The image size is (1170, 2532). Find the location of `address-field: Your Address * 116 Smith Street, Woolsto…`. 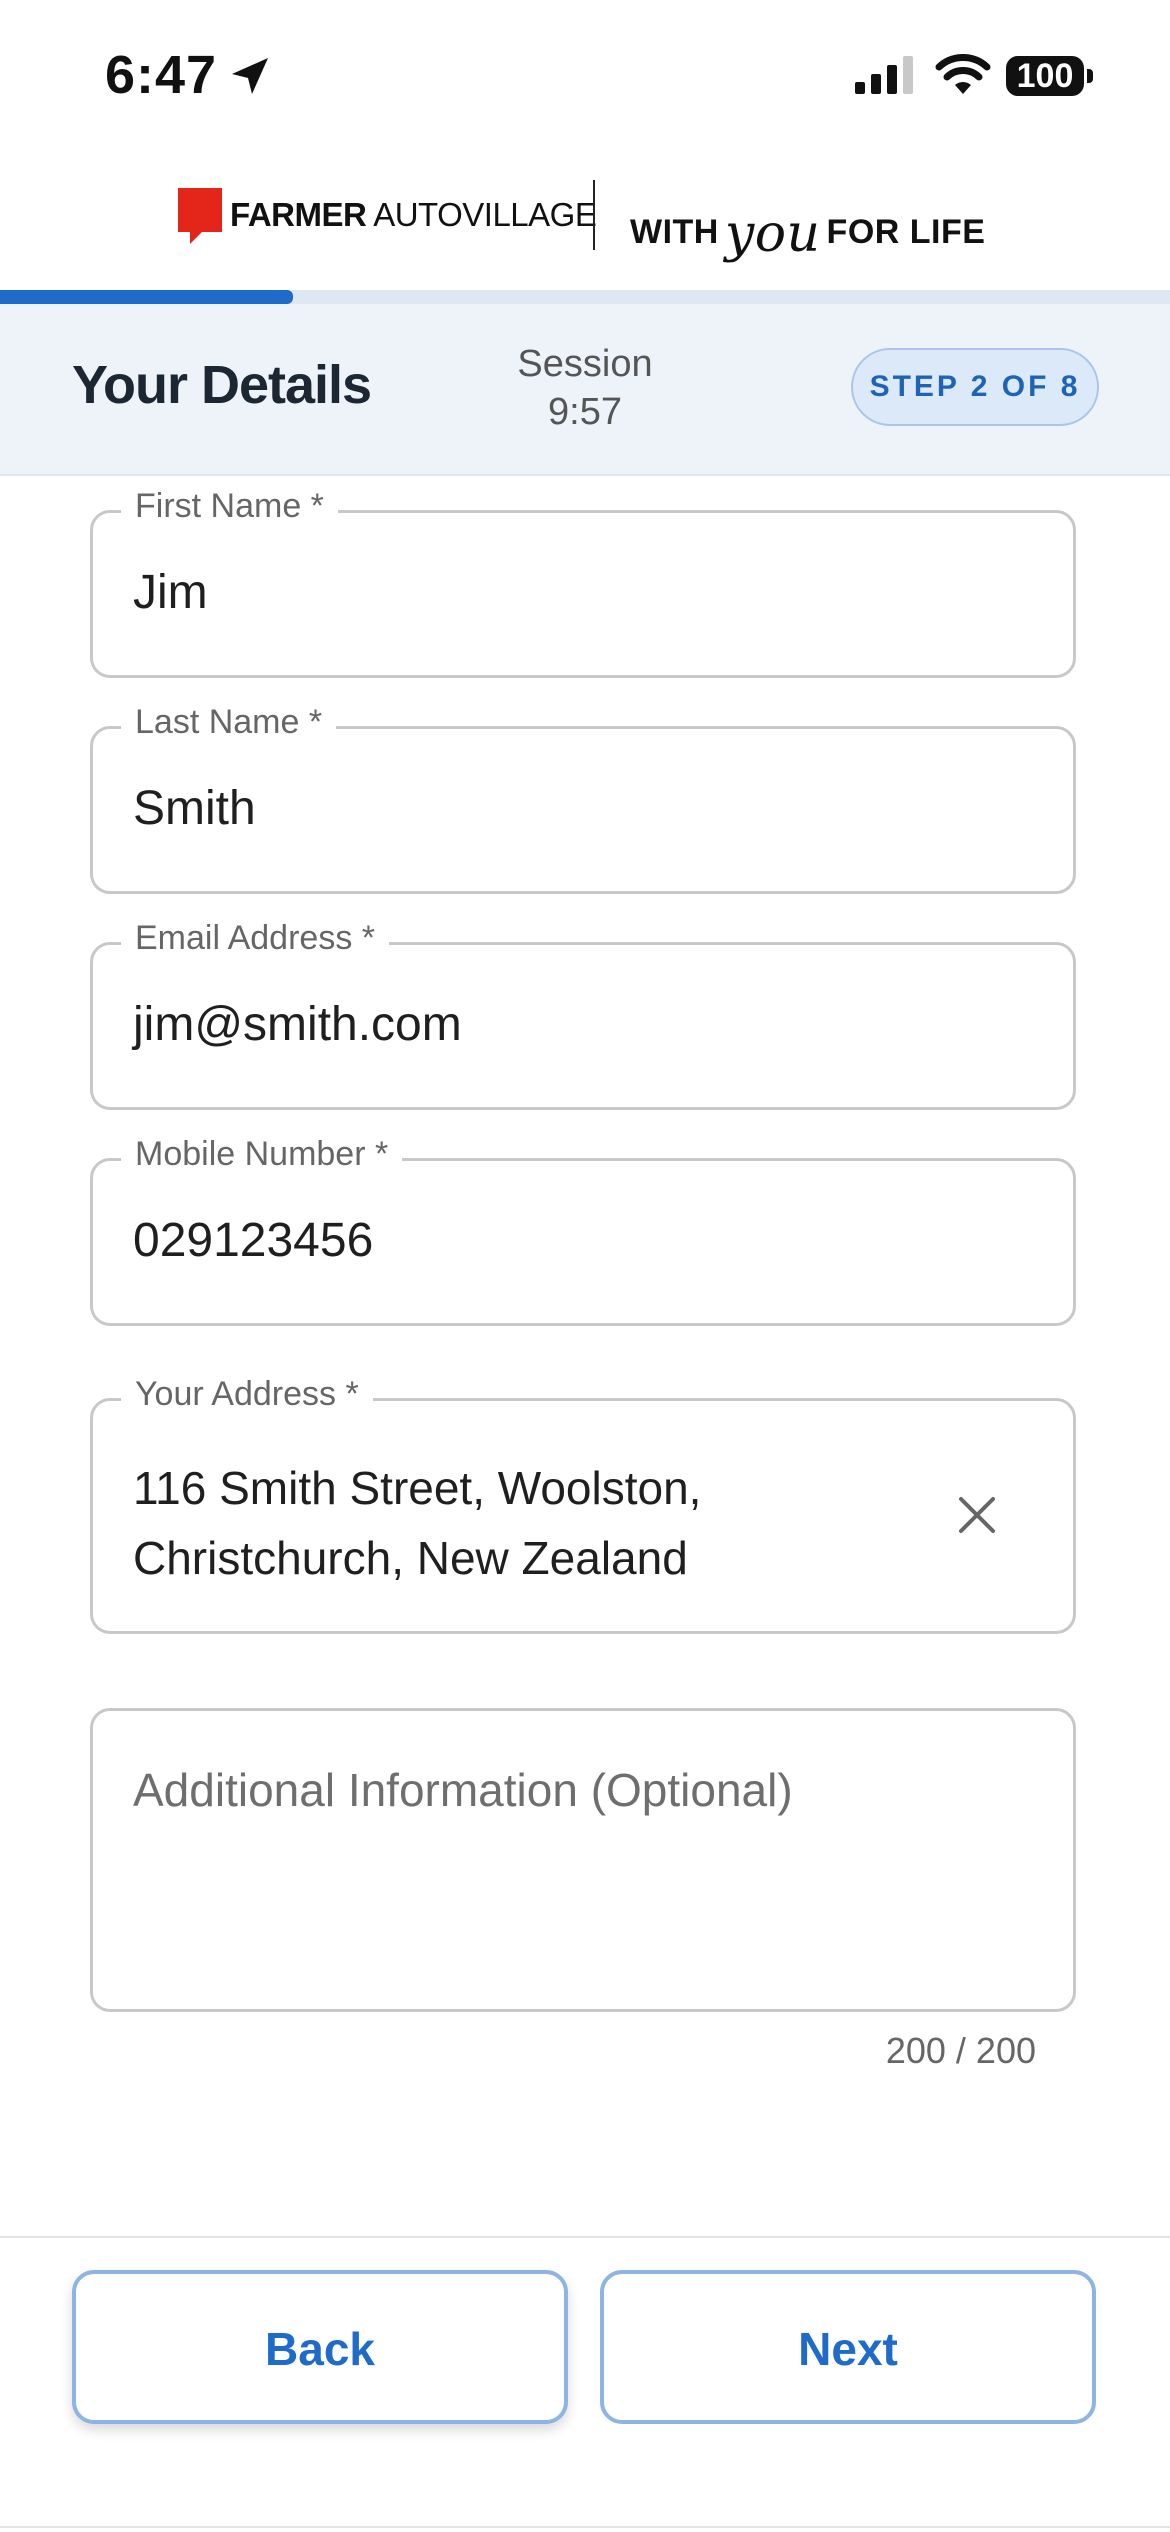

address-field: Your Address * 116 Smith Street, Woolsto… is located at coordinates (583, 1504).